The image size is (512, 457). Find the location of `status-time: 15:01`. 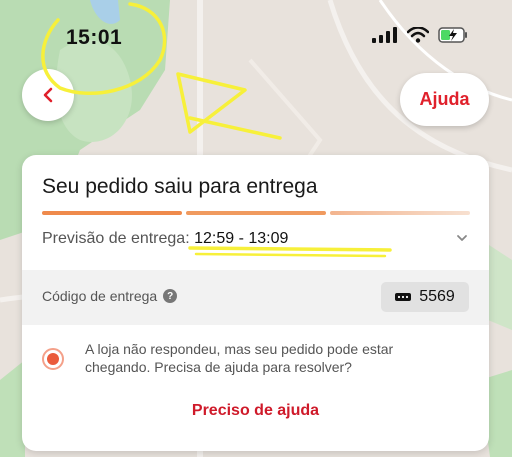

status-time: 15:01 is located at coordinates (94, 37).